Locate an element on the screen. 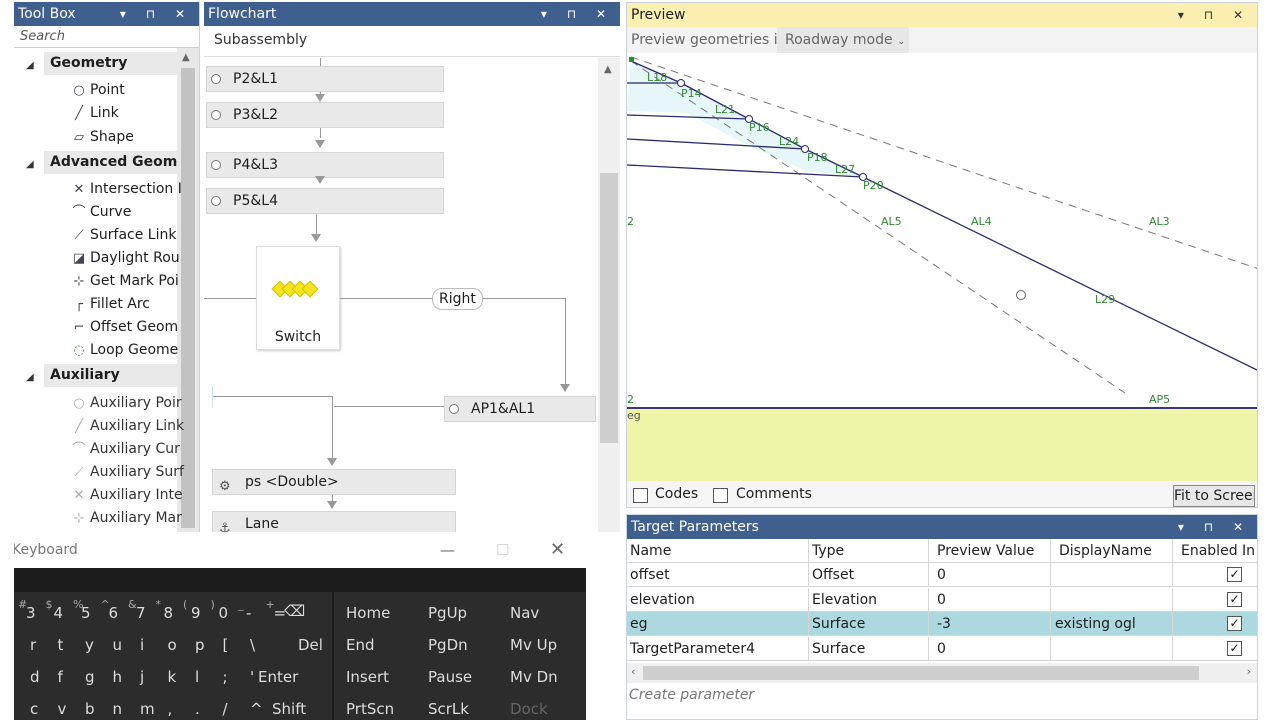 The width and height of the screenshot is (1280, 720). key-5: o is located at coordinates (172, 645).